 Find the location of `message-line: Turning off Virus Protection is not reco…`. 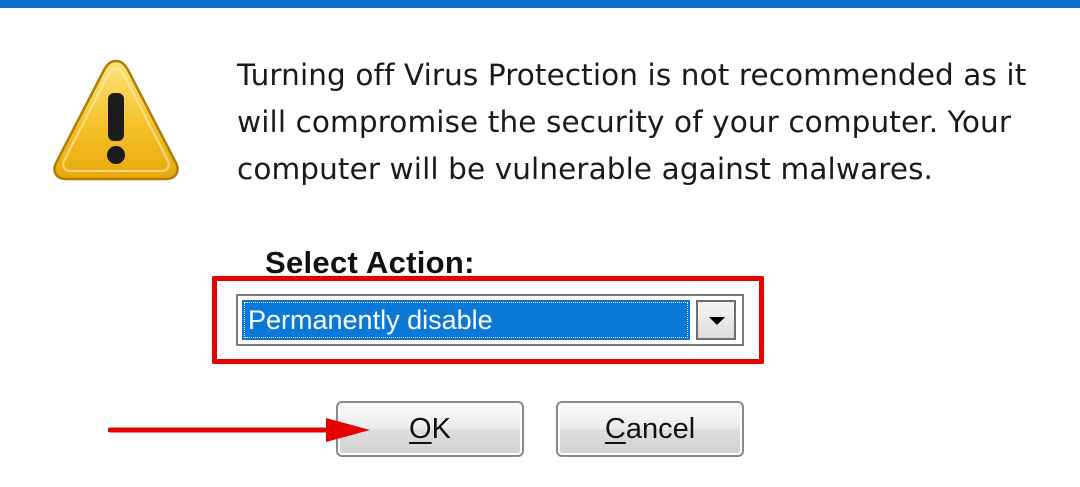

message-line: Turning off Virus Protection is not reco… is located at coordinates (632, 75).